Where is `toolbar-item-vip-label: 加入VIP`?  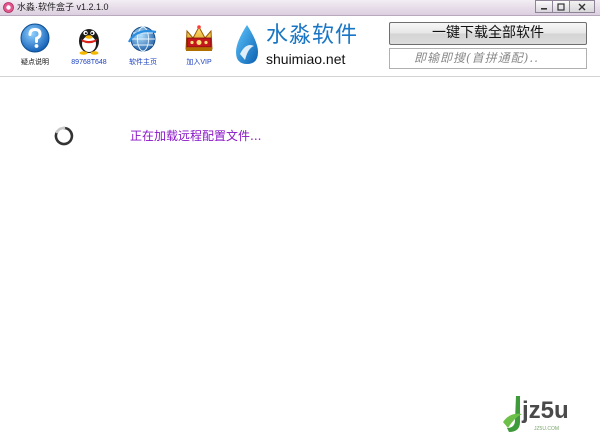 toolbar-item-vip-label: 加入VIP is located at coordinates (199, 62).